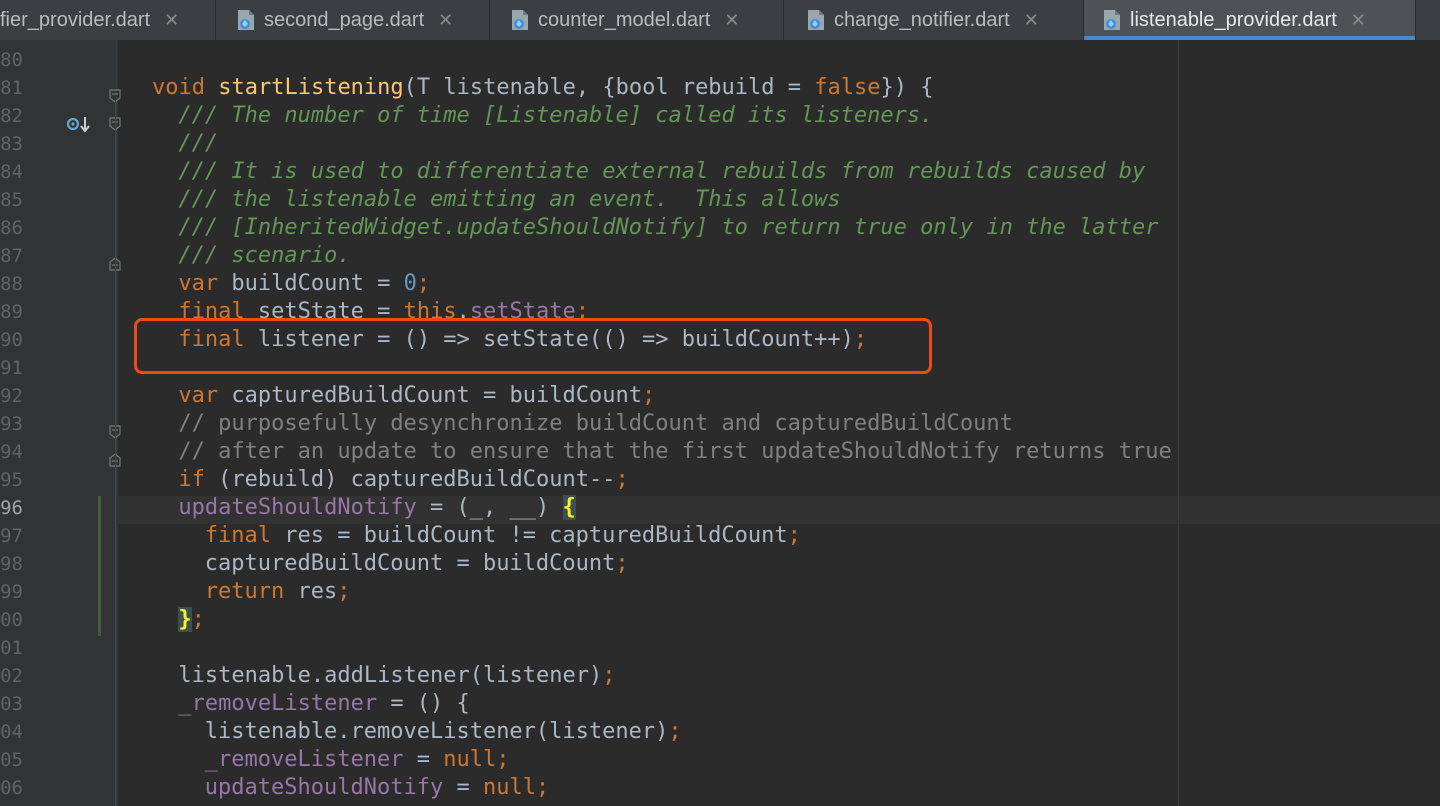  I want to click on code-line: 99 return res;, so click(720, 592).